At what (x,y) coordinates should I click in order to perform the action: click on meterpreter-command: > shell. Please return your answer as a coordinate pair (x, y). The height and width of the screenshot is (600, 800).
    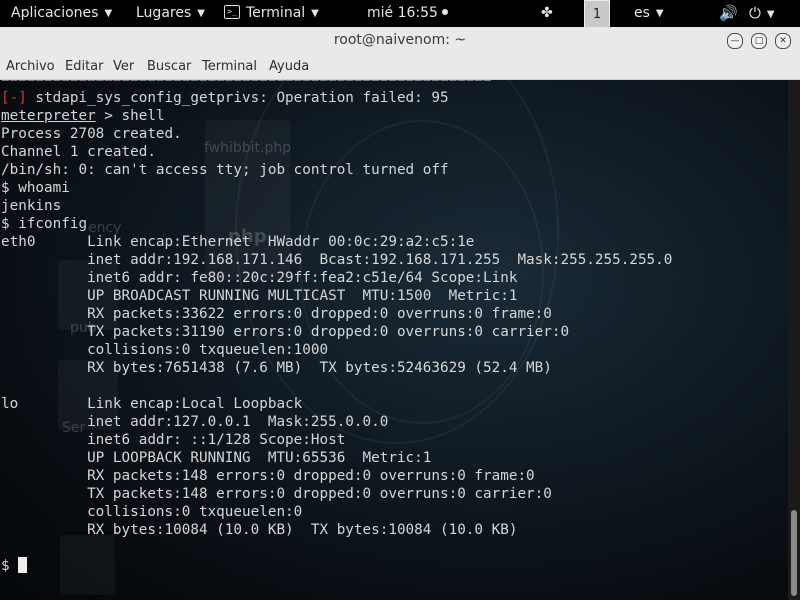
    Looking at the image, I should click on (130, 116).